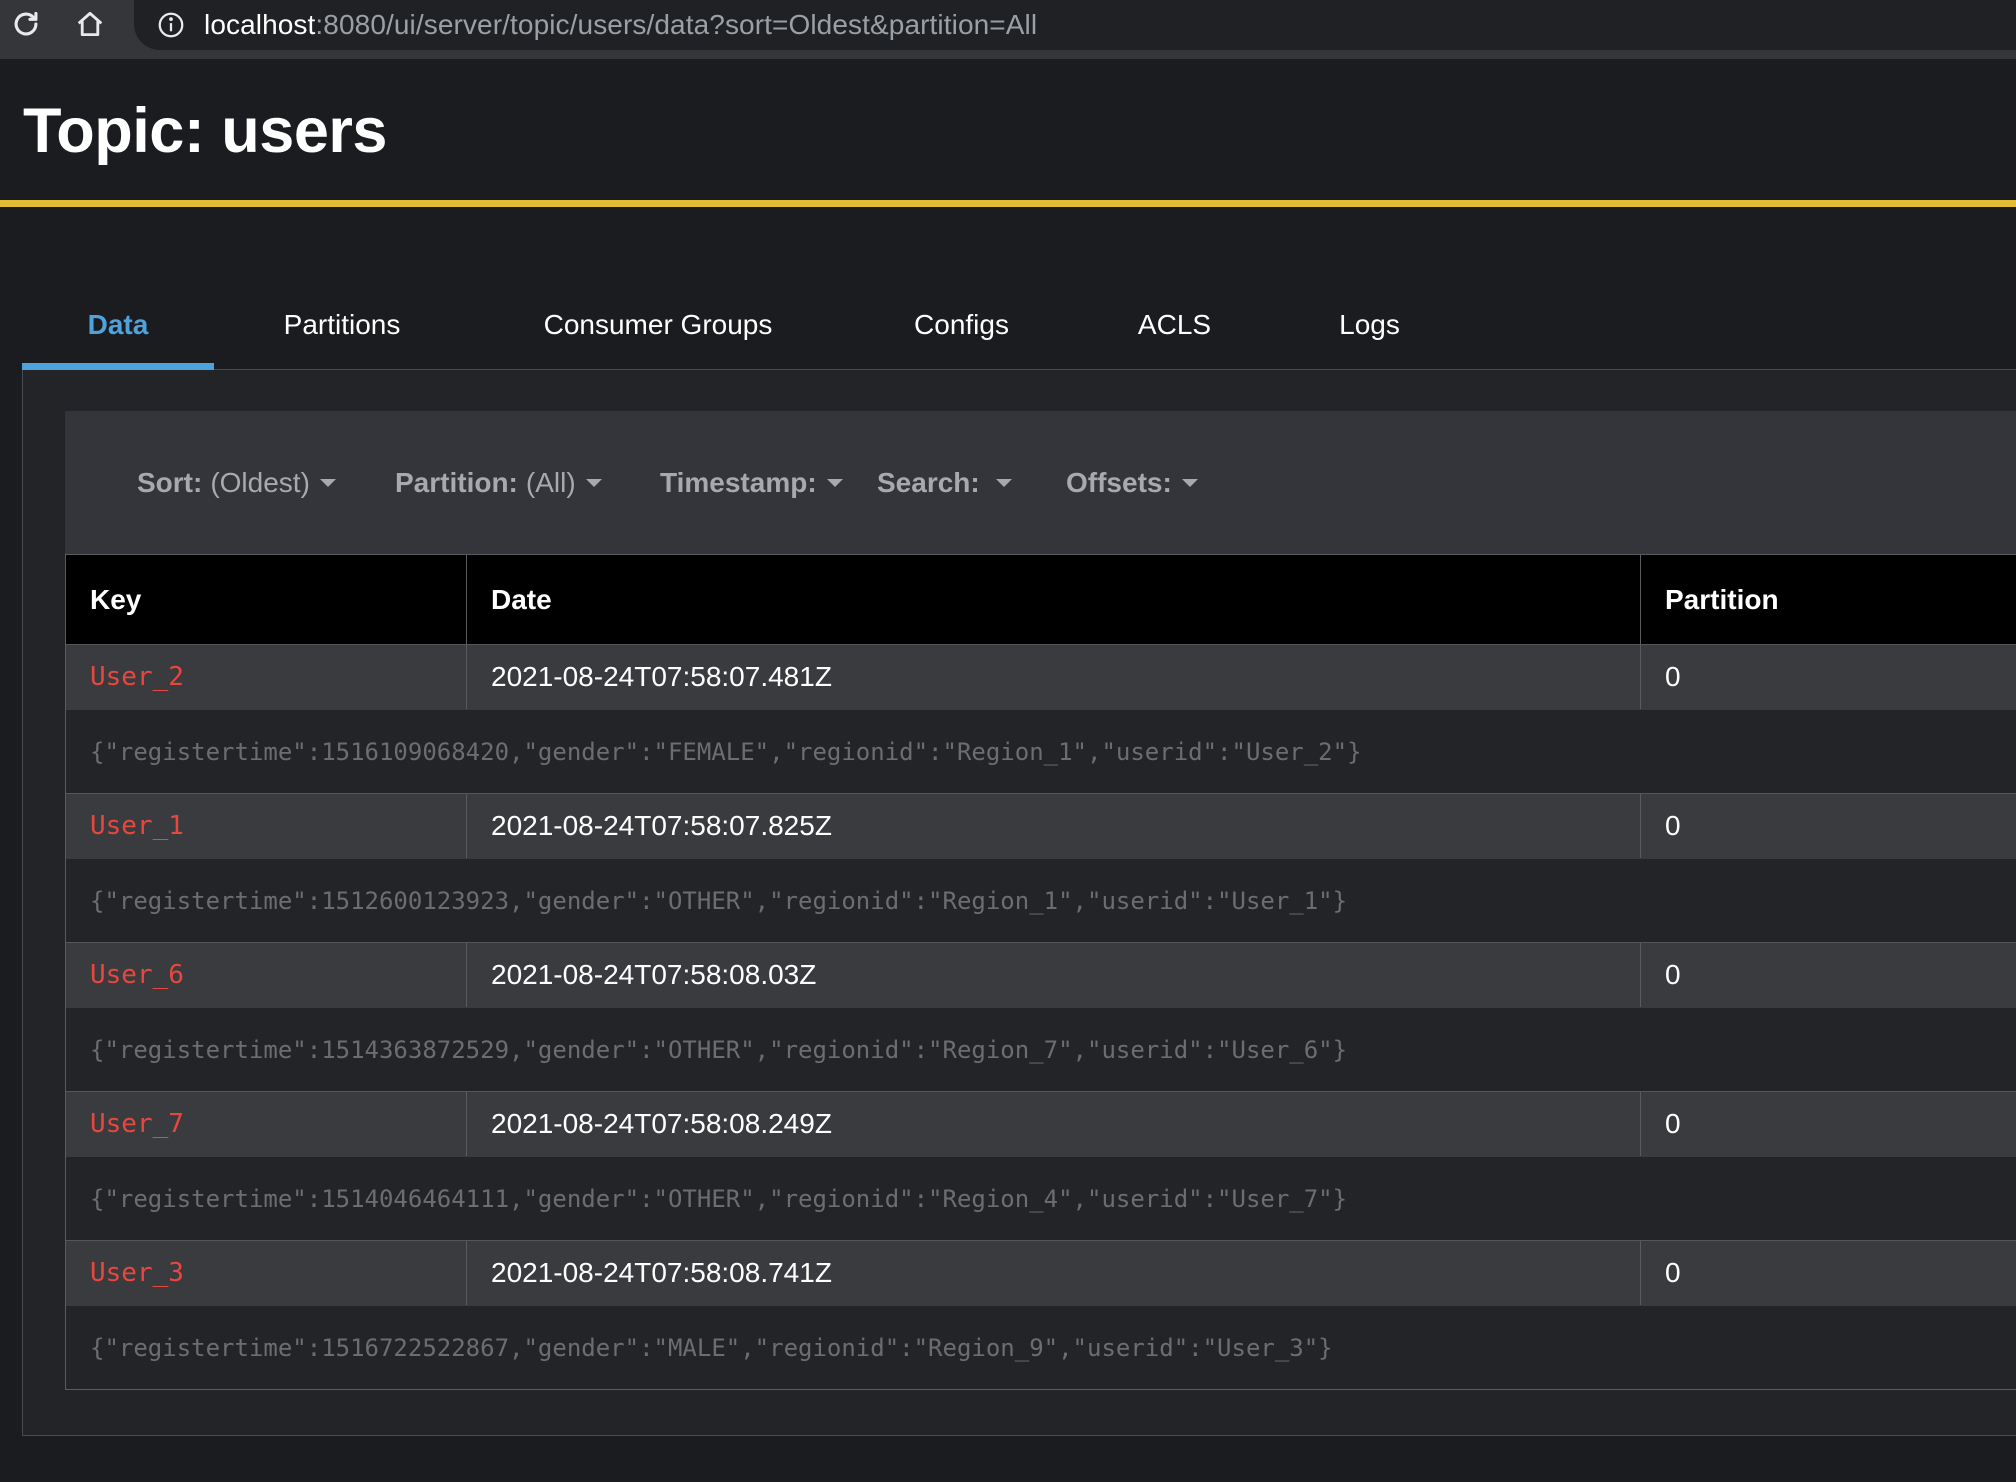 This screenshot has height=1482, width=2016. Describe the element at coordinates (928, 482) in the screenshot. I see `search-label: Search:` at that location.